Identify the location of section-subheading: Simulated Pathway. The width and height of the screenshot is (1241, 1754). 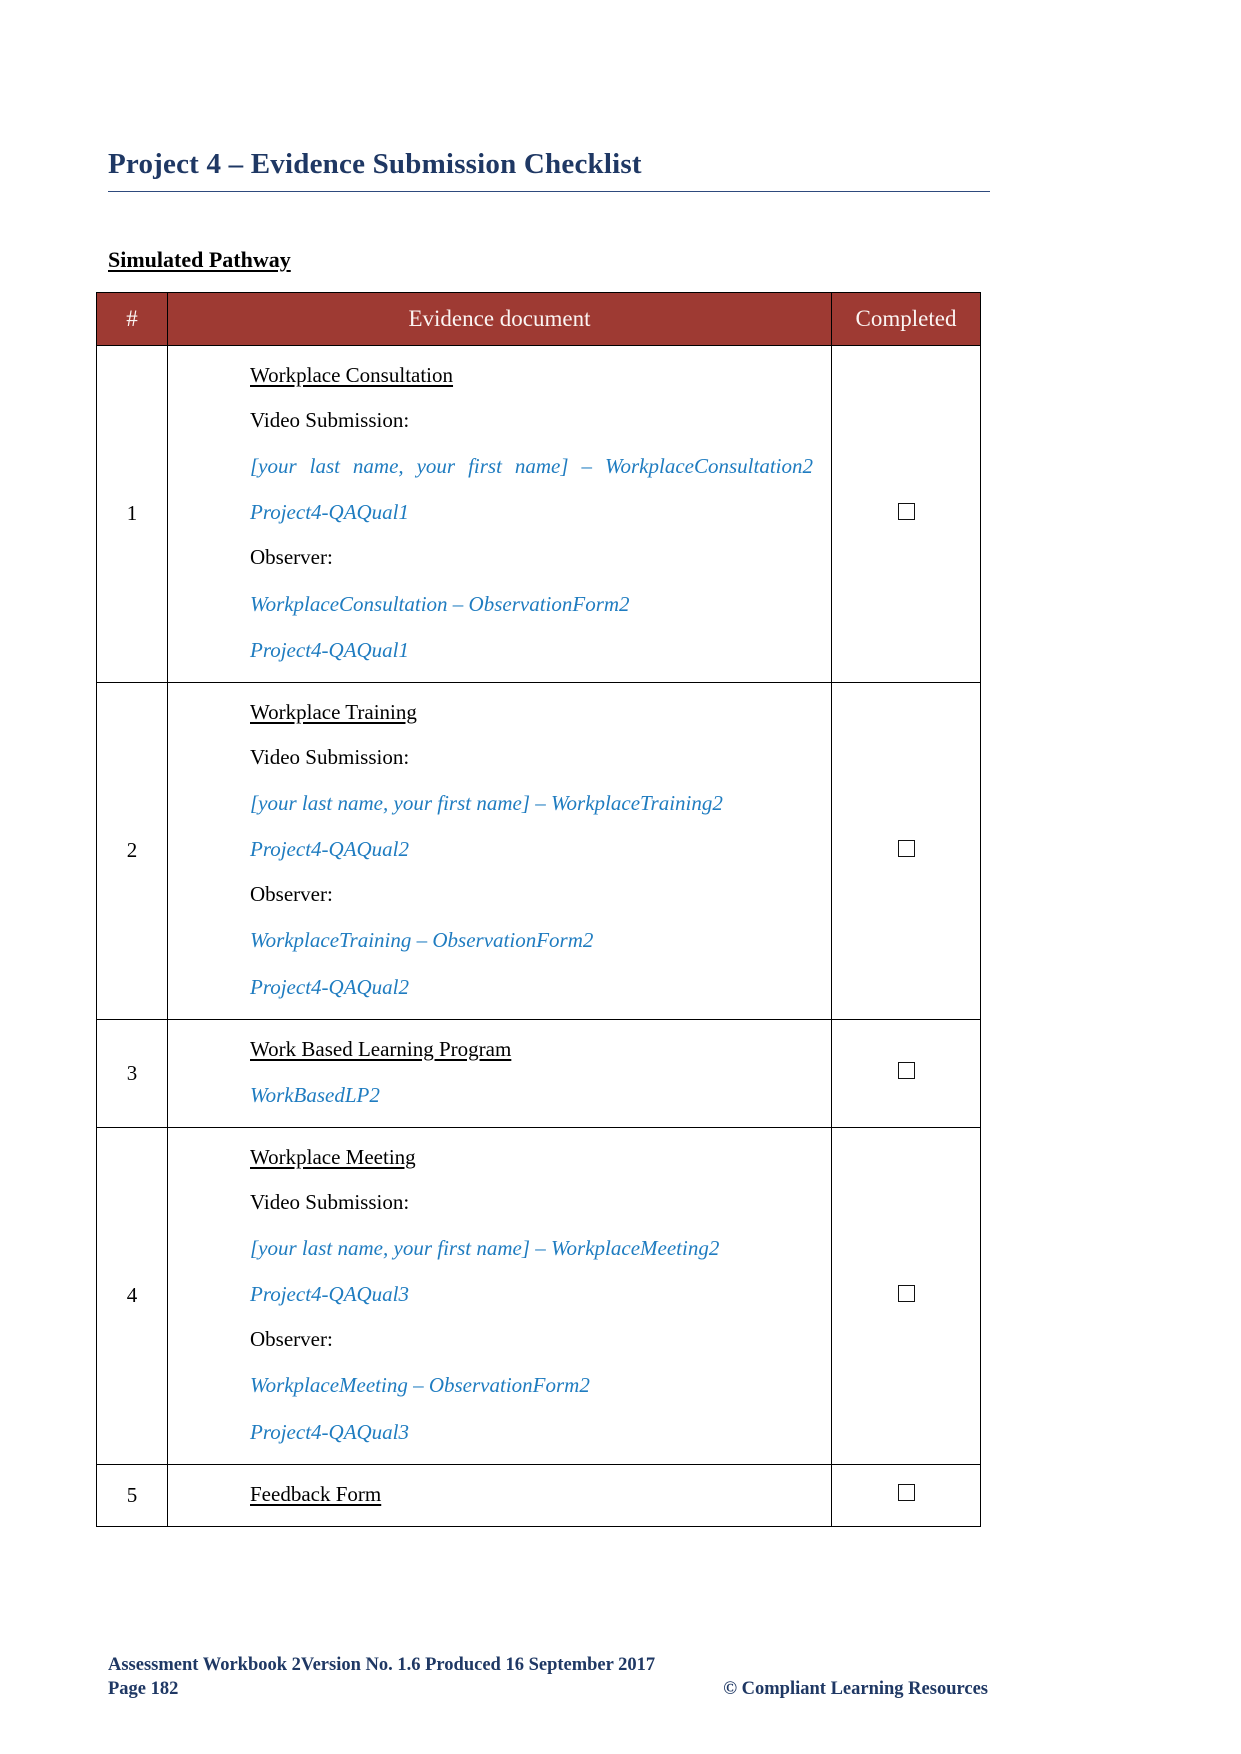
(199, 259).